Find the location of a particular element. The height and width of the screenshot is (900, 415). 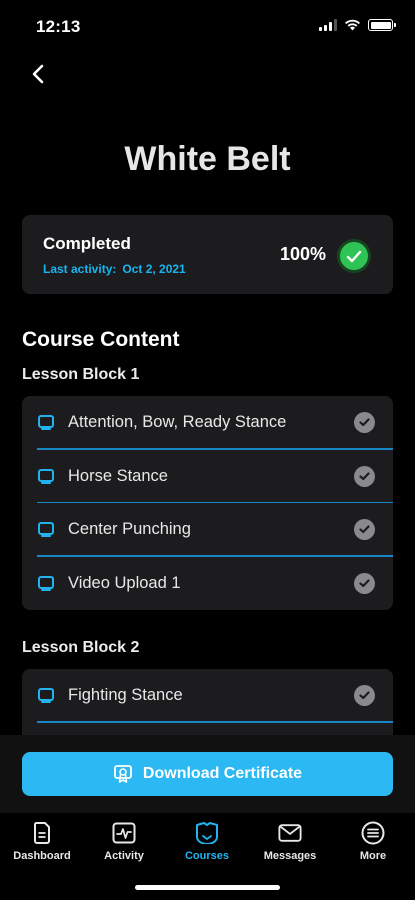

chevron-left-icon is located at coordinates (38, 74).